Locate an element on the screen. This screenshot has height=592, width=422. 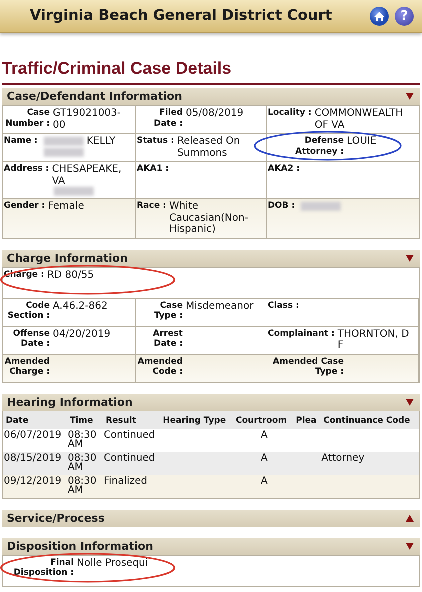
field-value: CHESAPEAKE, VA is located at coordinates (87, 175).